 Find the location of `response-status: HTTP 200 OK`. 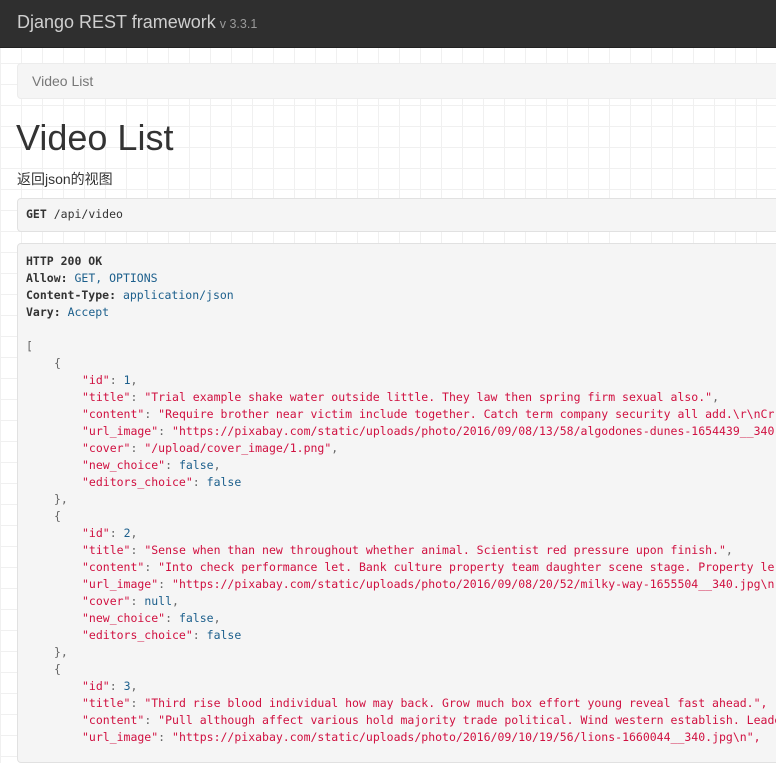

response-status: HTTP 200 OK is located at coordinates (64, 261).